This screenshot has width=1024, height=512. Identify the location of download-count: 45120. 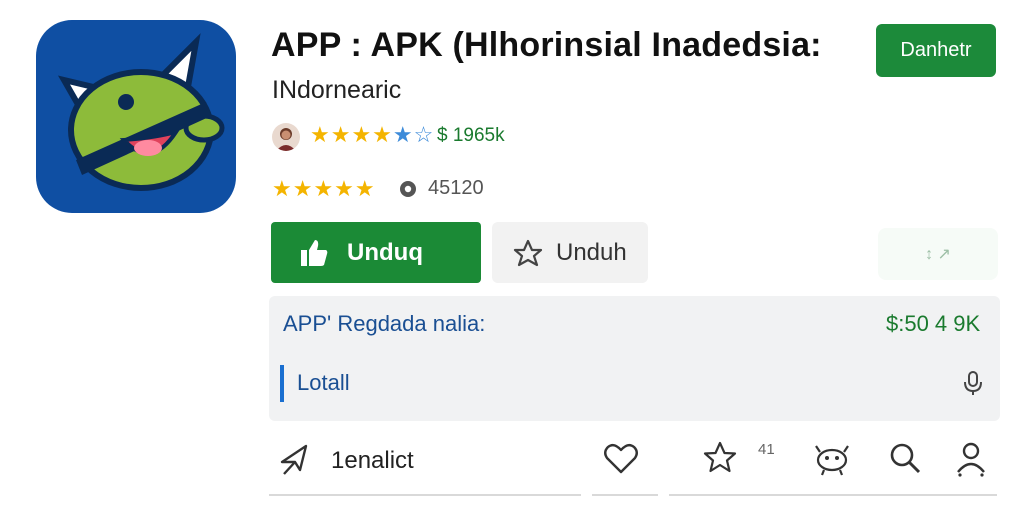
(456, 188).